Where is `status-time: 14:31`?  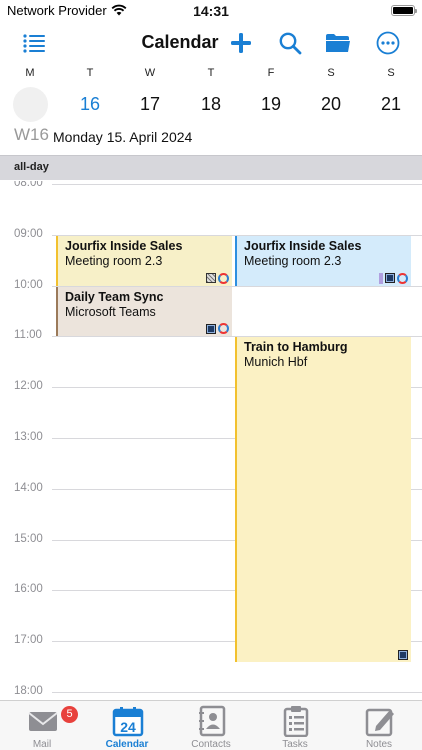 status-time: 14:31 is located at coordinates (211, 11).